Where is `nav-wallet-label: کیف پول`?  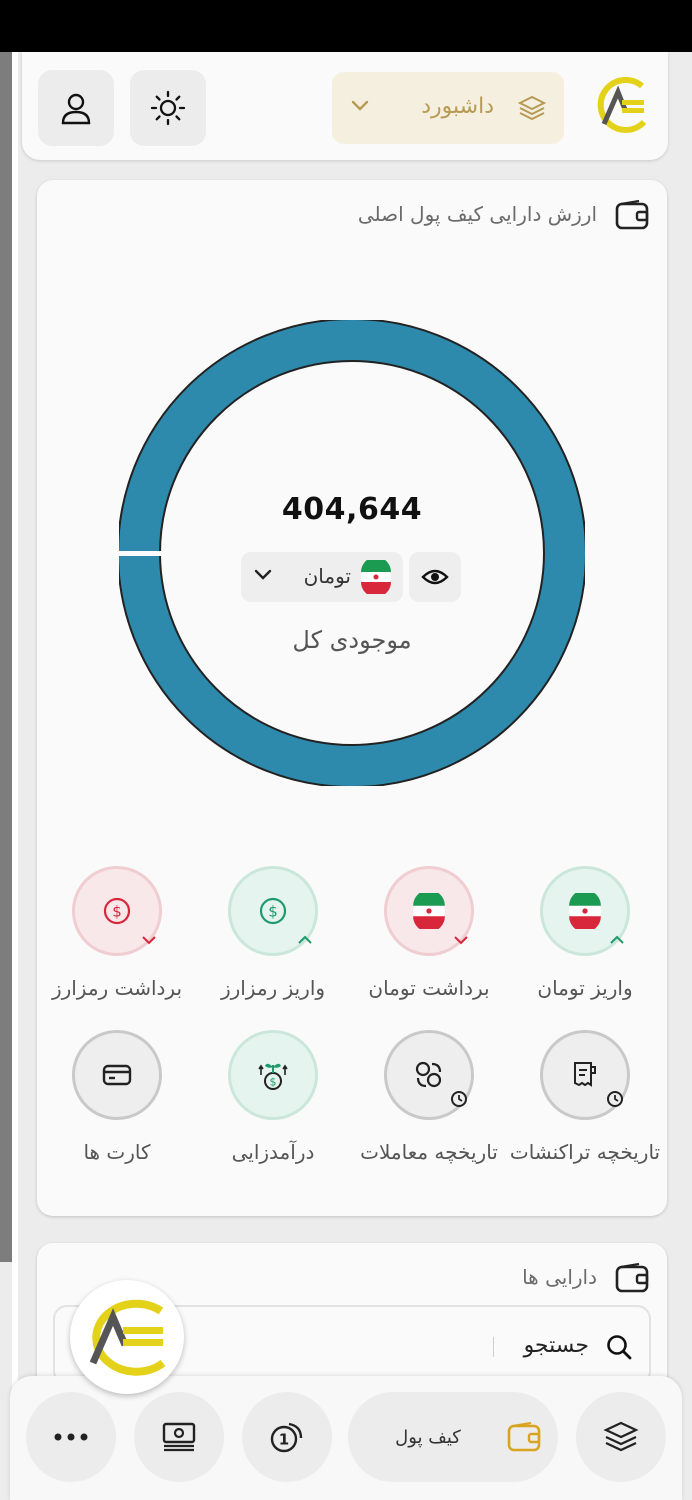 nav-wallet-label: کیف پول is located at coordinates (428, 1437).